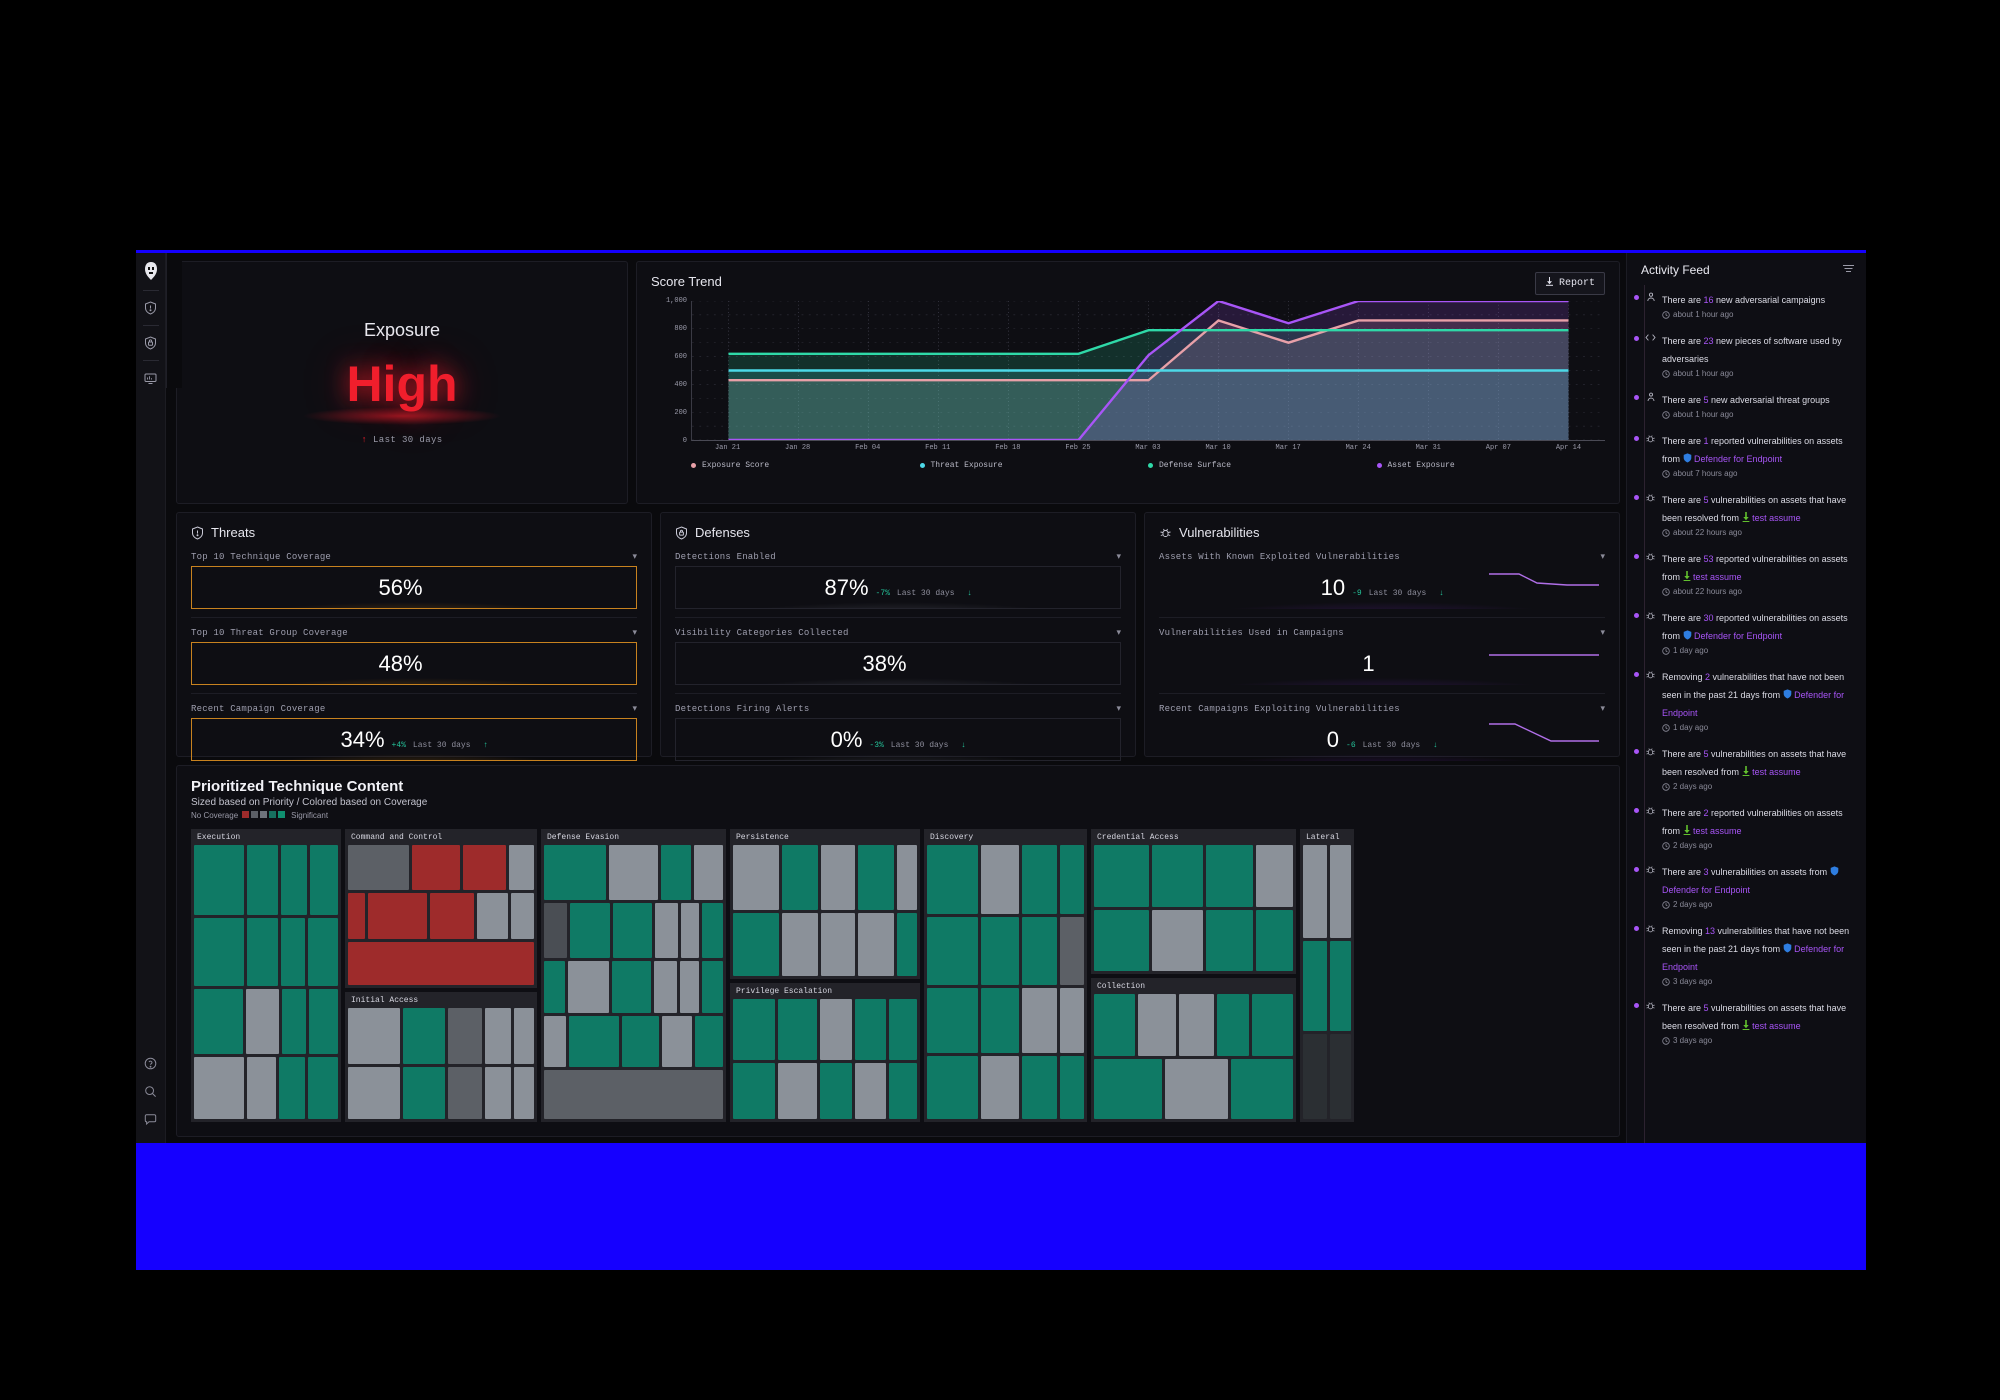  What do you see at coordinates (151, 1063) in the screenshot?
I see `help-circle-icon` at bounding box center [151, 1063].